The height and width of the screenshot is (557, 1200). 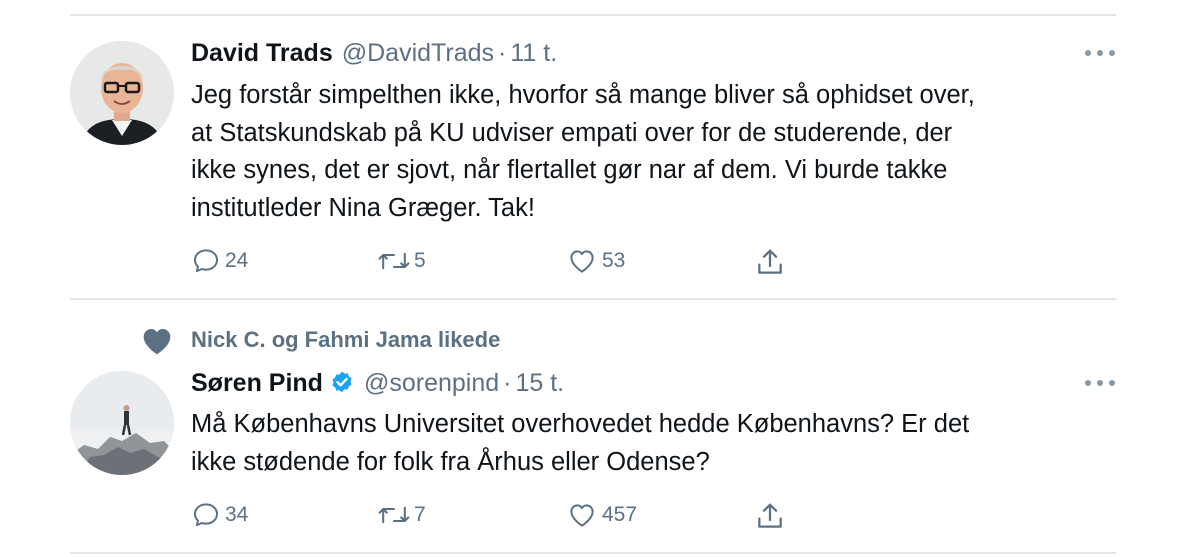 What do you see at coordinates (219, 261) in the screenshot?
I see `reply-button: 24` at bounding box center [219, 261].